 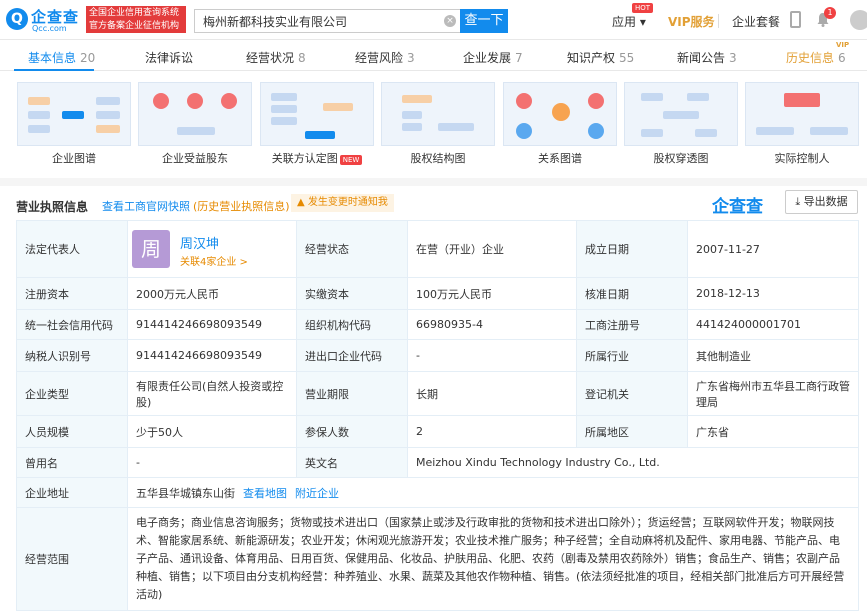 What do you see at coordinates (433, 182) in the screenshot?
I see `section-divider` at bounding box center [433, 182].